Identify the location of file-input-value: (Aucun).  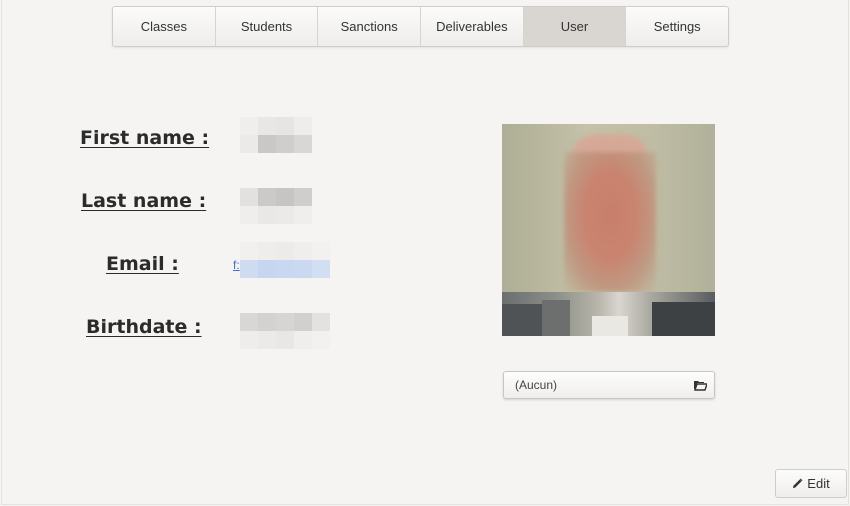
(536, 385).